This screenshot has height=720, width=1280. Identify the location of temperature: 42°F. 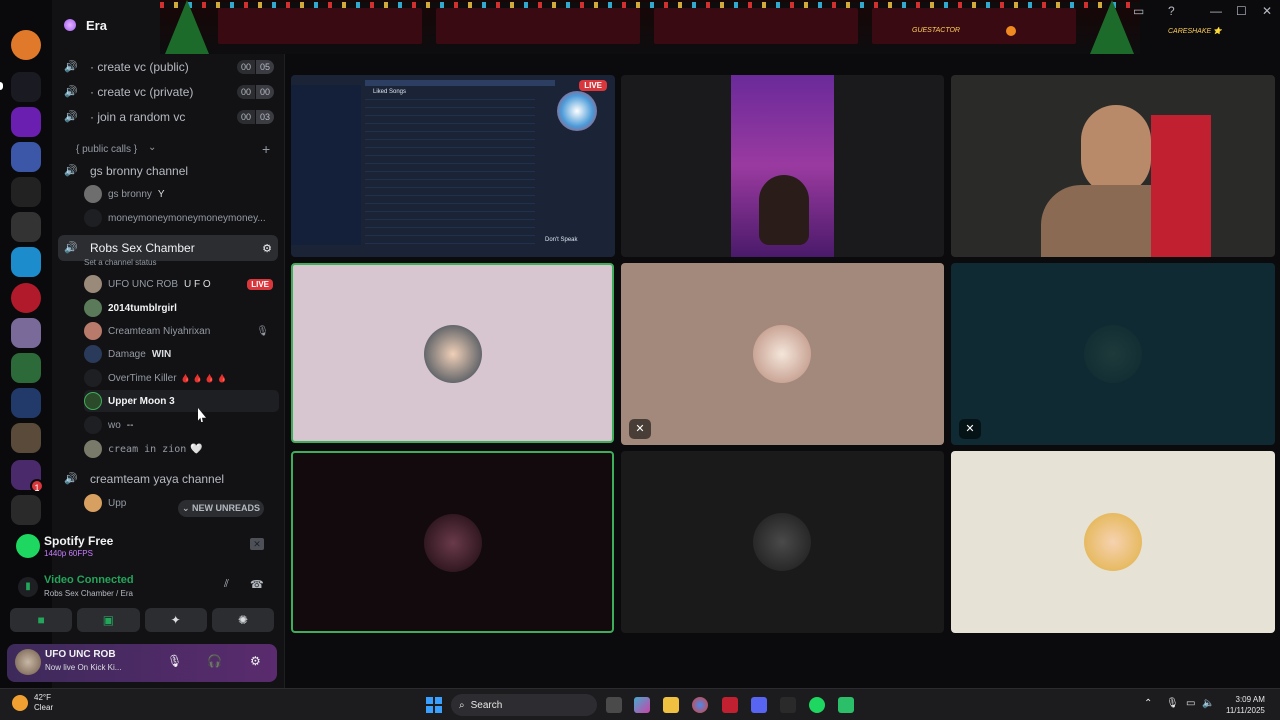
(42, 697).